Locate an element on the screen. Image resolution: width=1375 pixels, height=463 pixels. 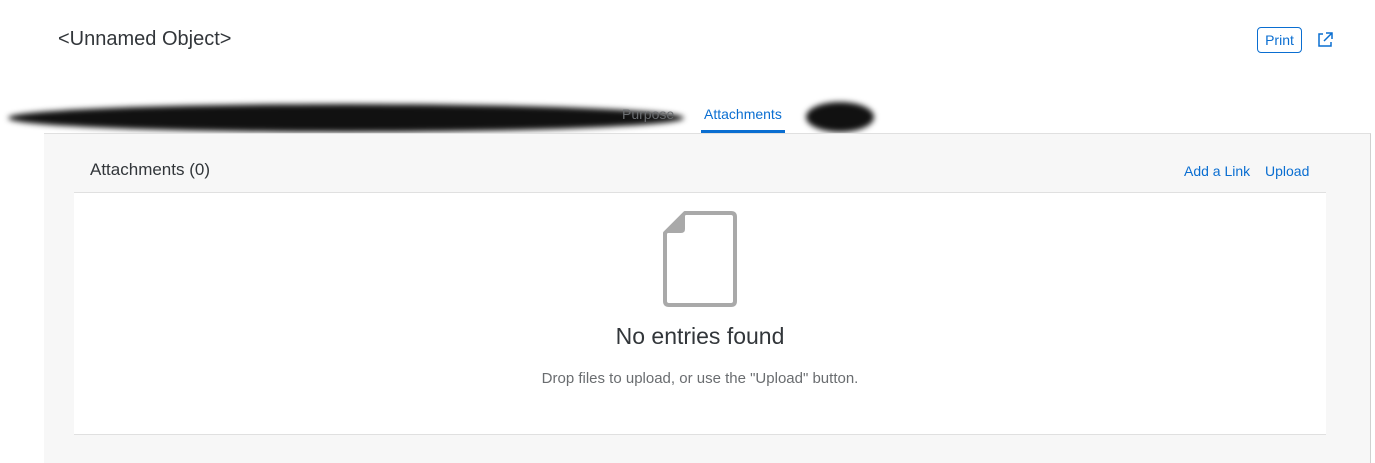
share-icon is located at coordinates (1325, 40).